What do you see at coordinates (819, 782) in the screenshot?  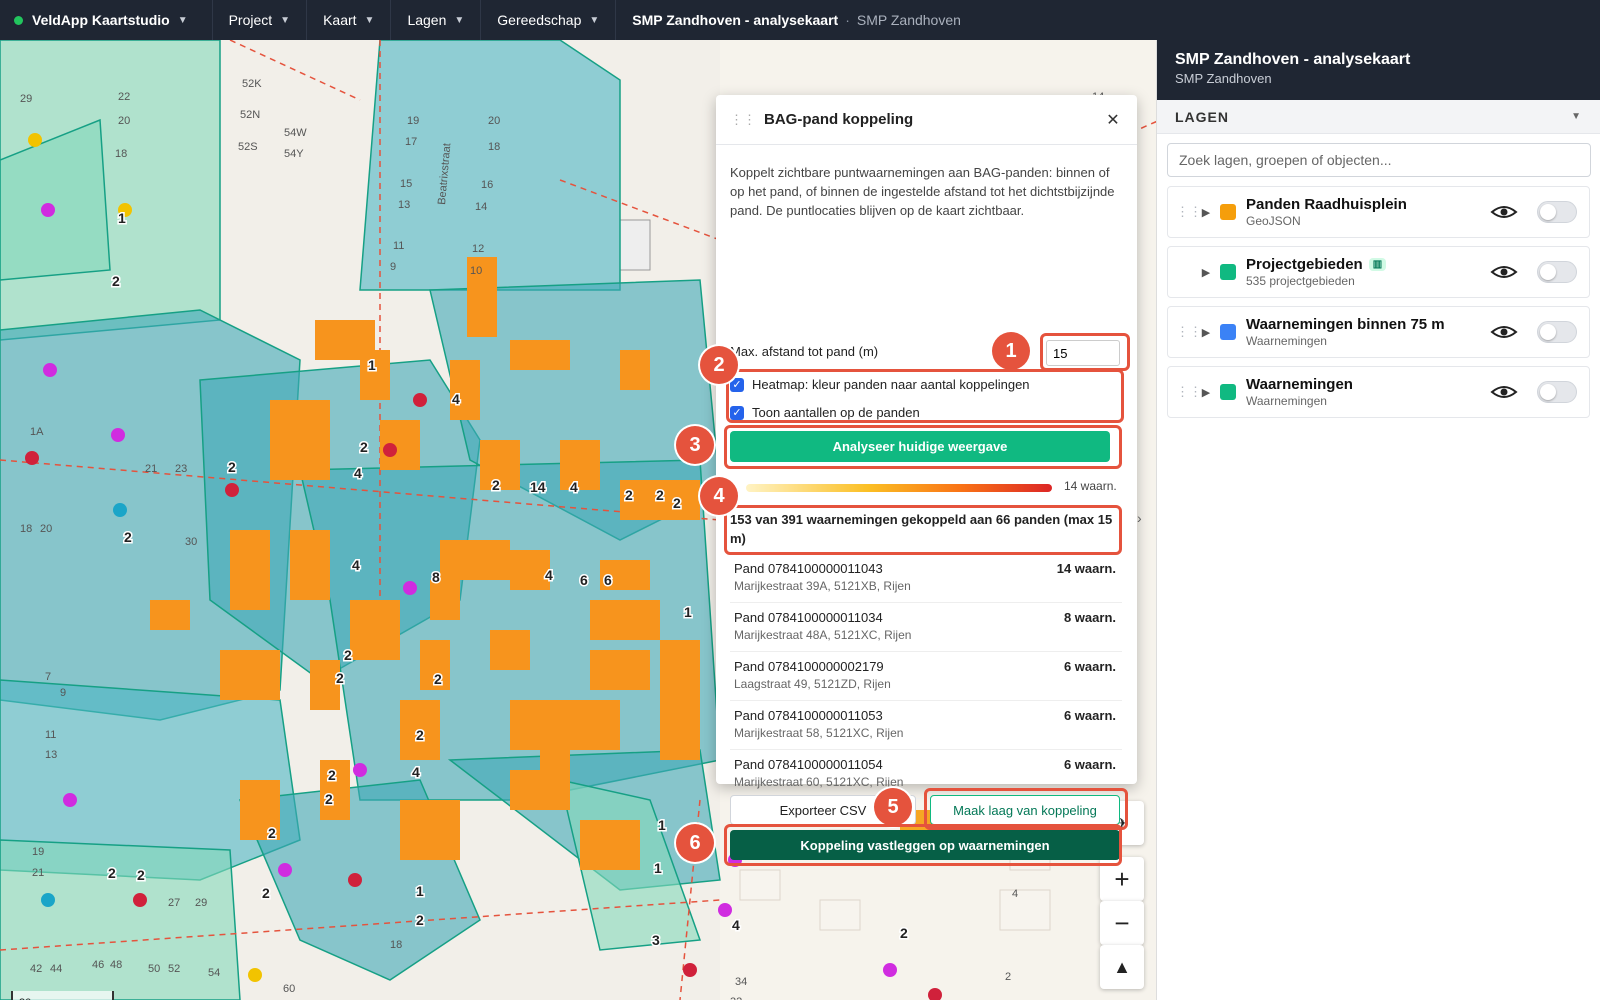 I see `pand-address: Marijkestraat 60, 5121XC, Rijen` at bounding box center [819, 782].